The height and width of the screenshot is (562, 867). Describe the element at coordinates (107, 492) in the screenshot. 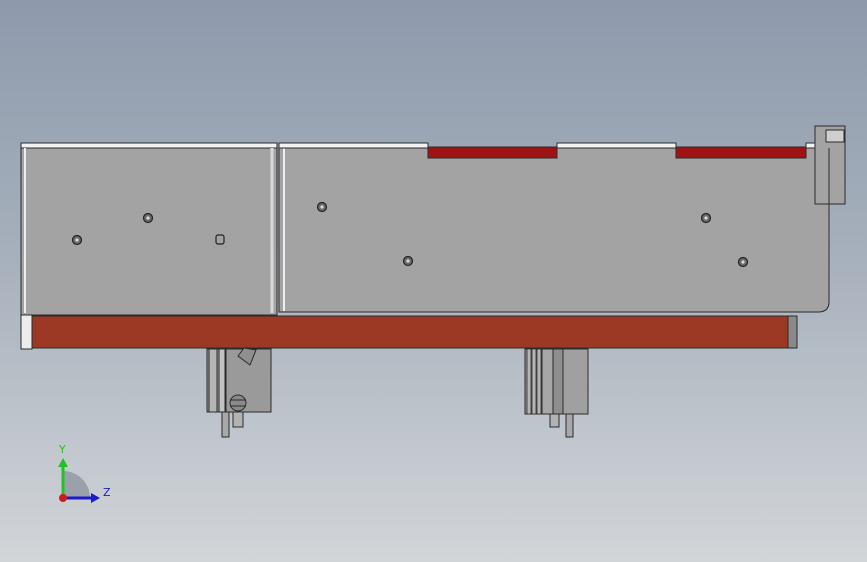

I see `z-axis-label: Z` at that location.